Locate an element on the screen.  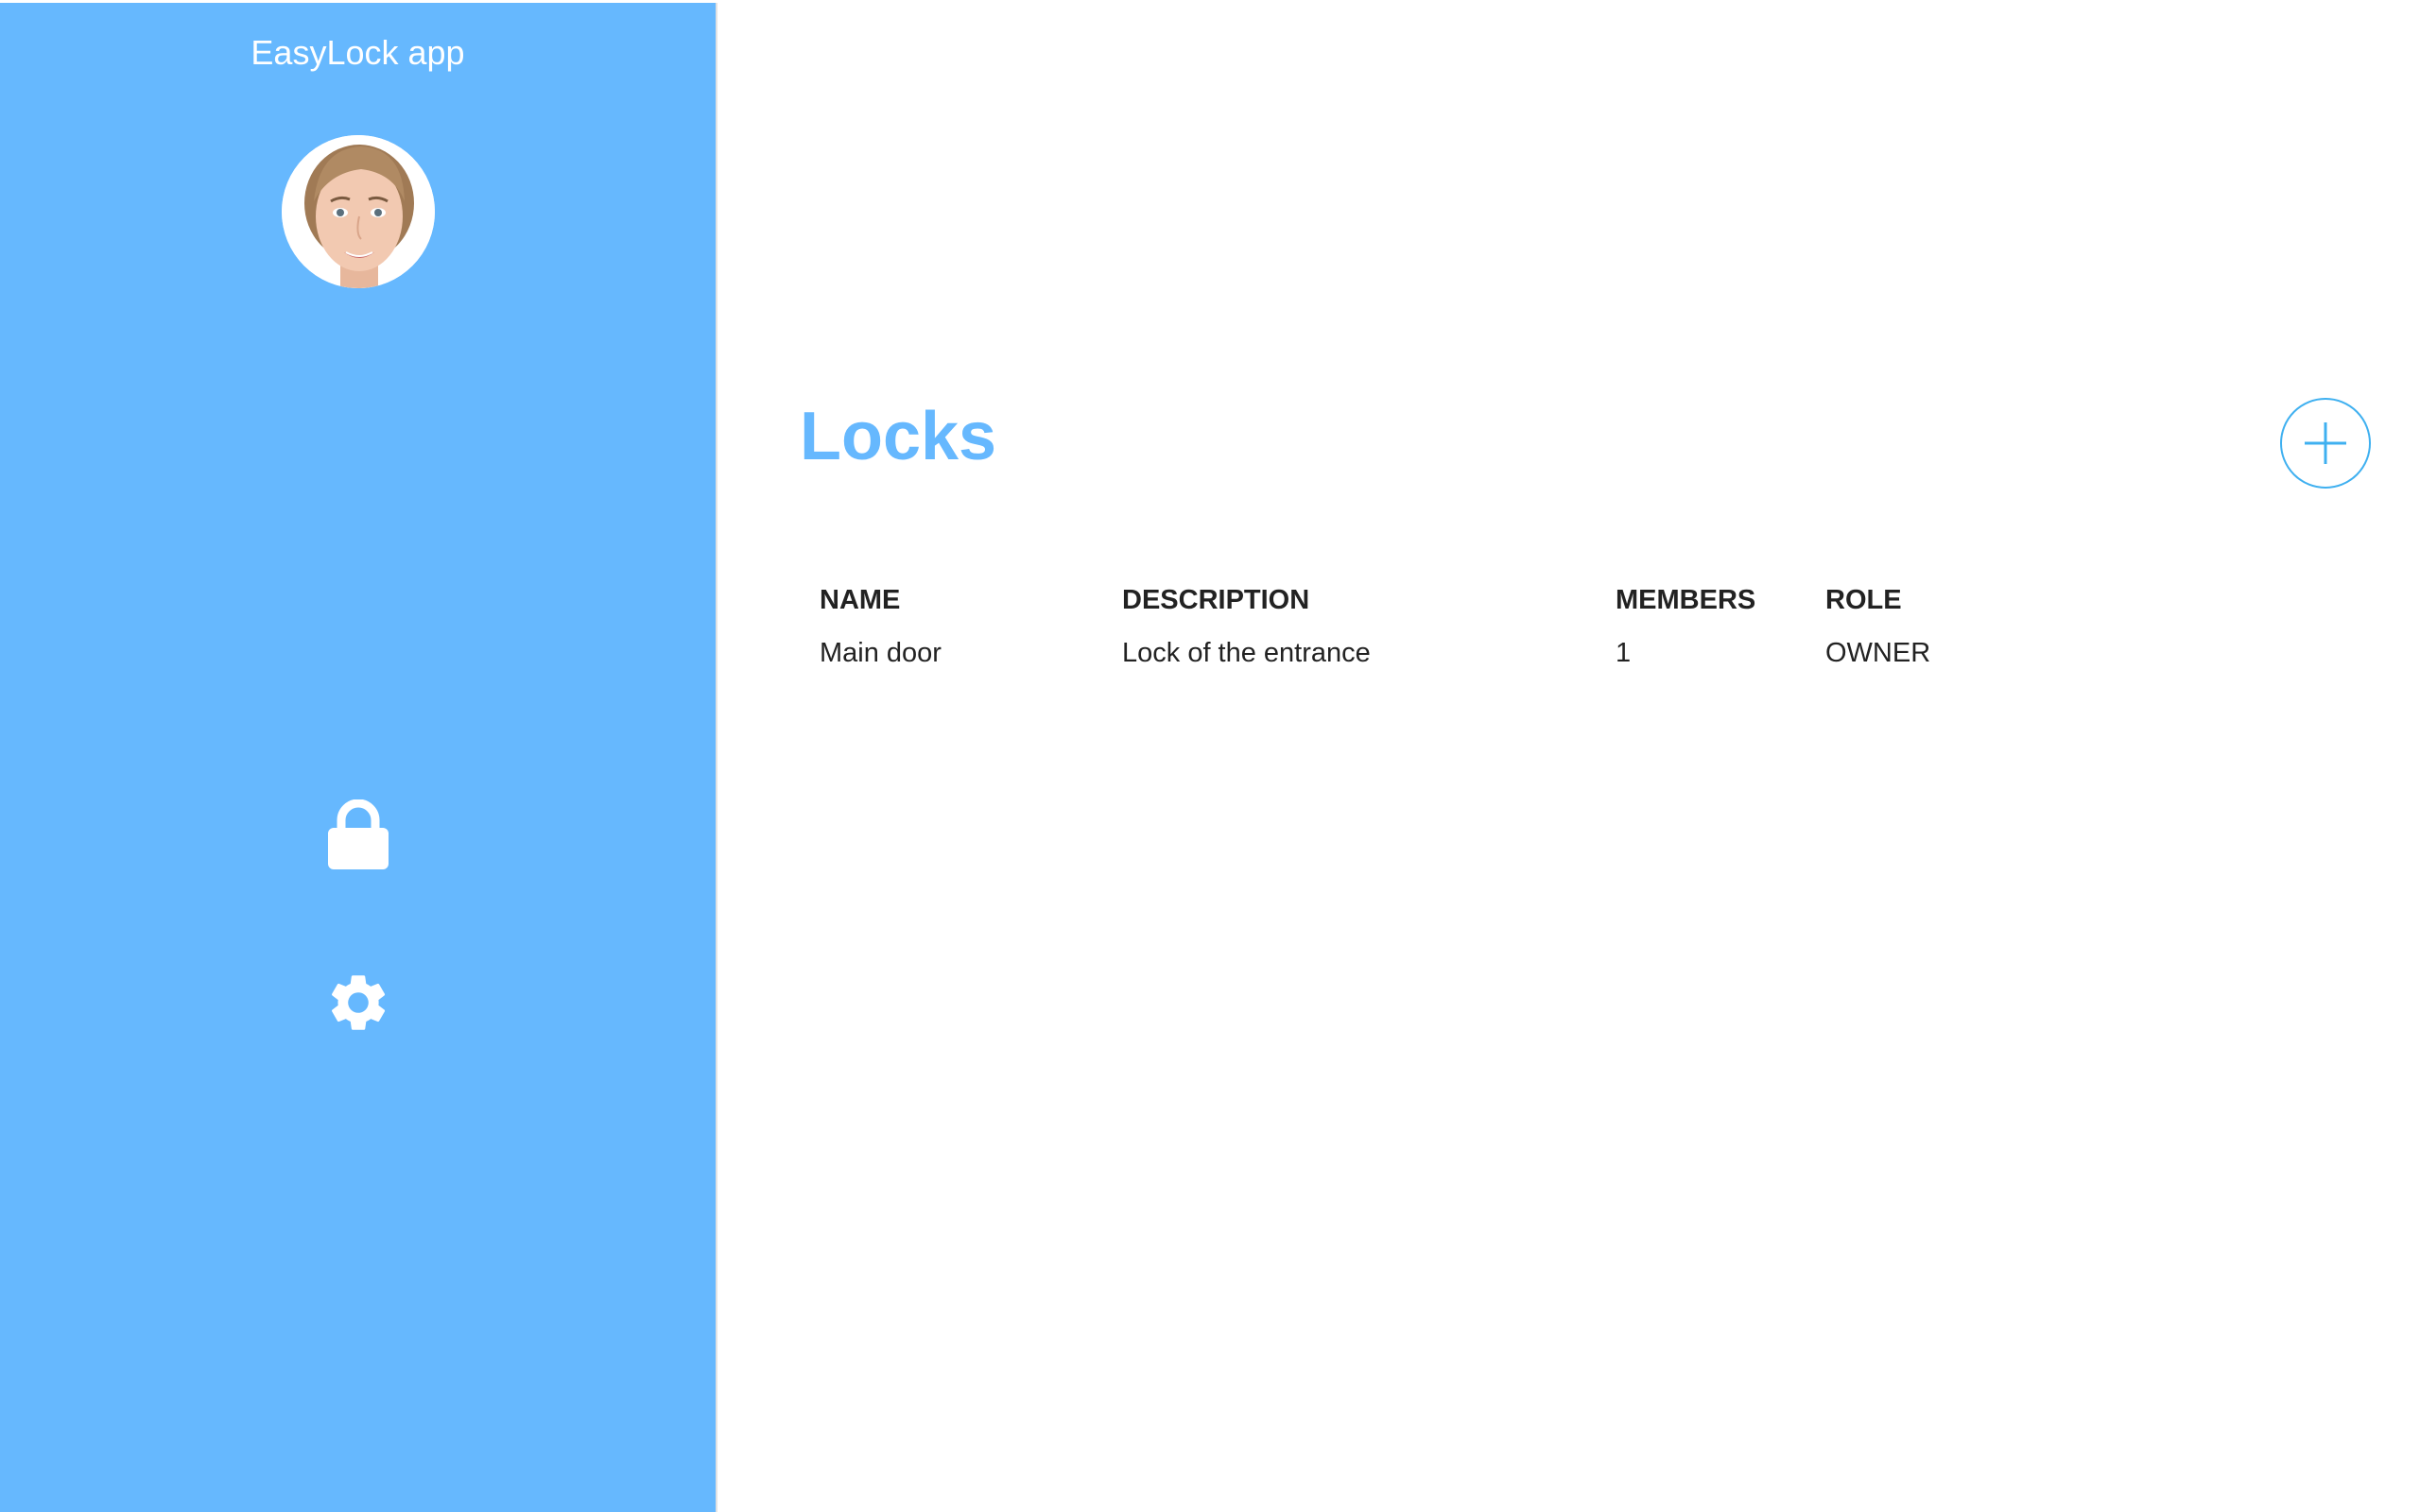
table-row: Main door Lock of the entrance 1 OWNER is located at coordinates (1464, 653).